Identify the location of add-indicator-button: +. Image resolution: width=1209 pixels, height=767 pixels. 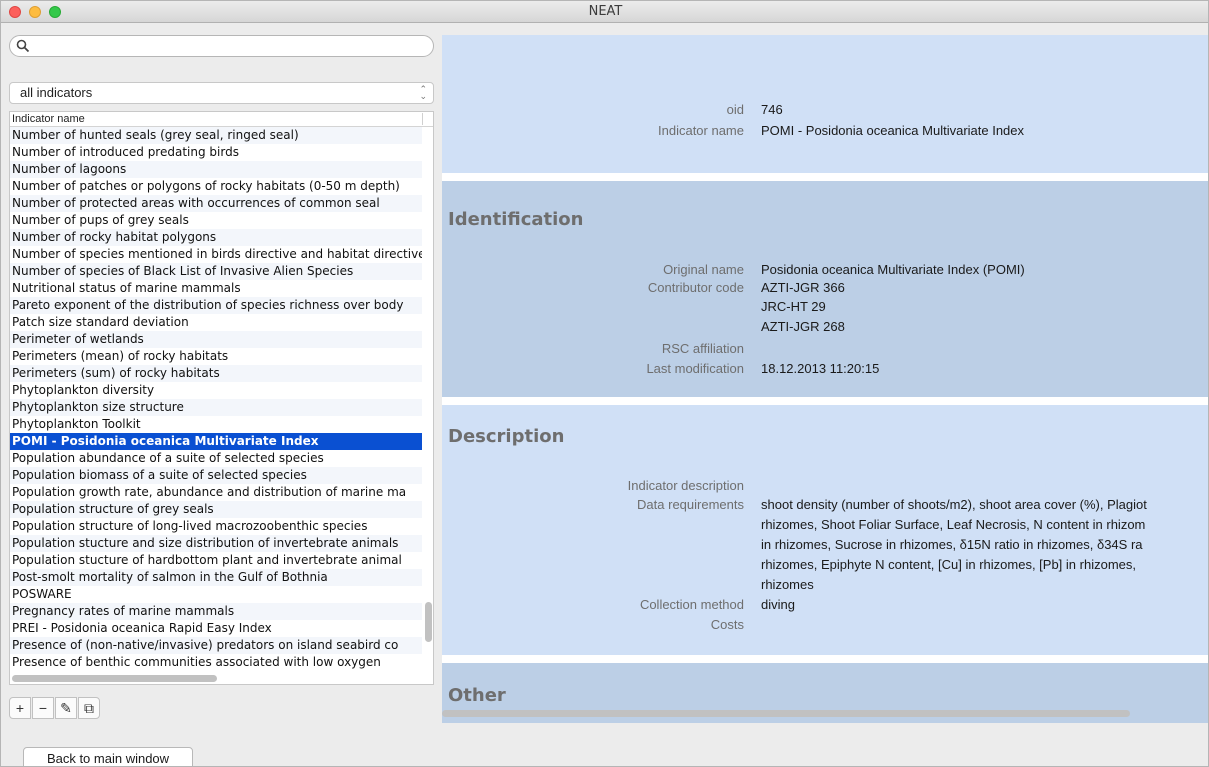
(20, 708).